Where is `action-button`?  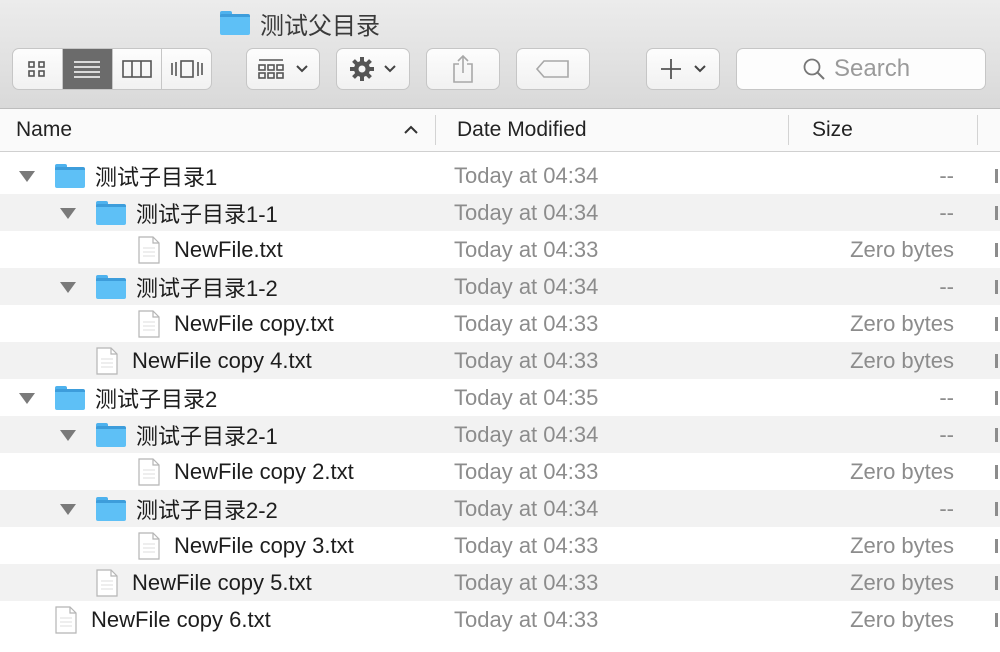
action-button is located at coordinates (373, 69).